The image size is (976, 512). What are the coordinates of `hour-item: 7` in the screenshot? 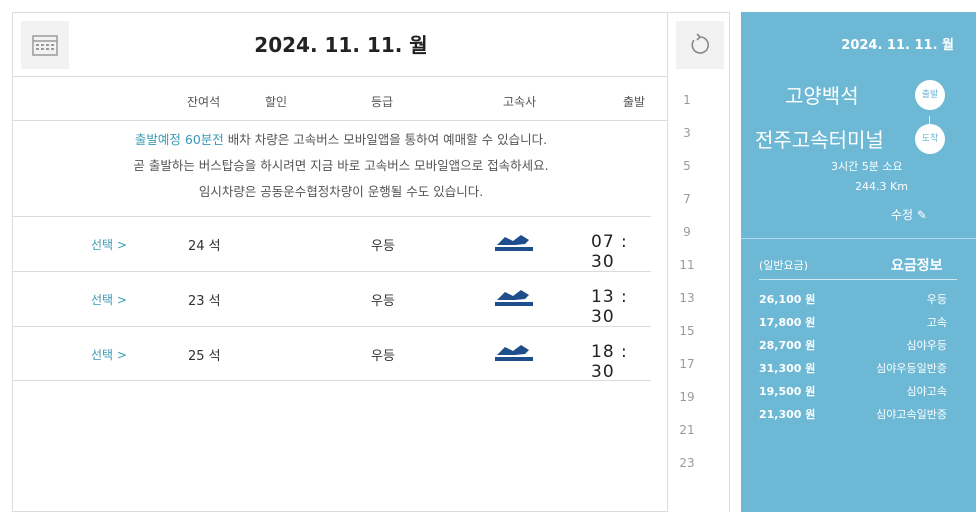 It's located at (687, 199).